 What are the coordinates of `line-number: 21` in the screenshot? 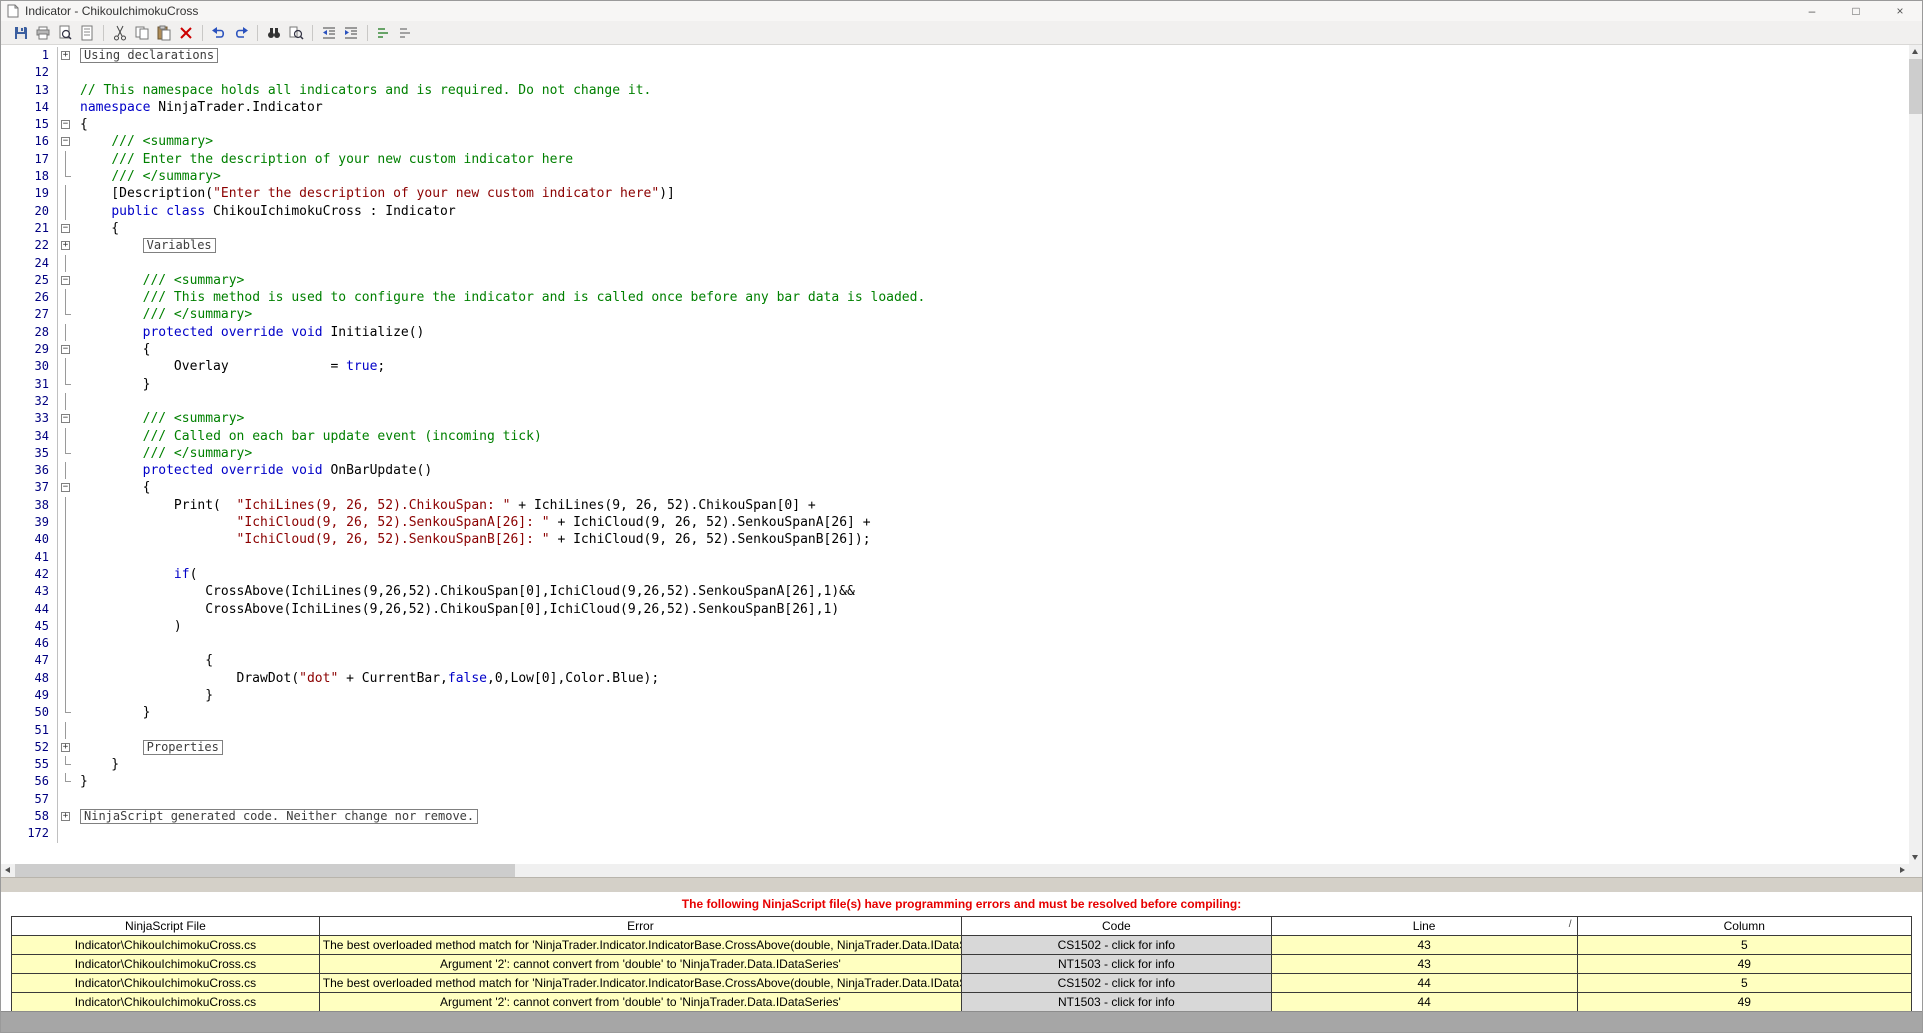 It's located at (29, 228).